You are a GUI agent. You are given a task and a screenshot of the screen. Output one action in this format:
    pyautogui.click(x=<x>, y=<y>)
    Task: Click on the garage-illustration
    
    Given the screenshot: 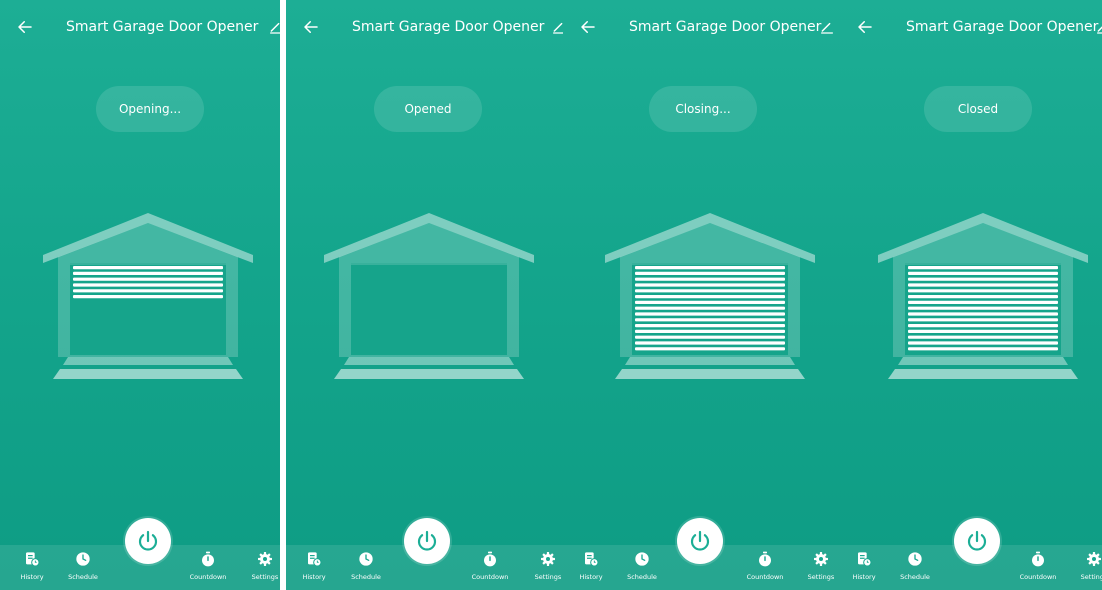 What is the action you would take?
    pyautogui.click(x=429, y=296)
    